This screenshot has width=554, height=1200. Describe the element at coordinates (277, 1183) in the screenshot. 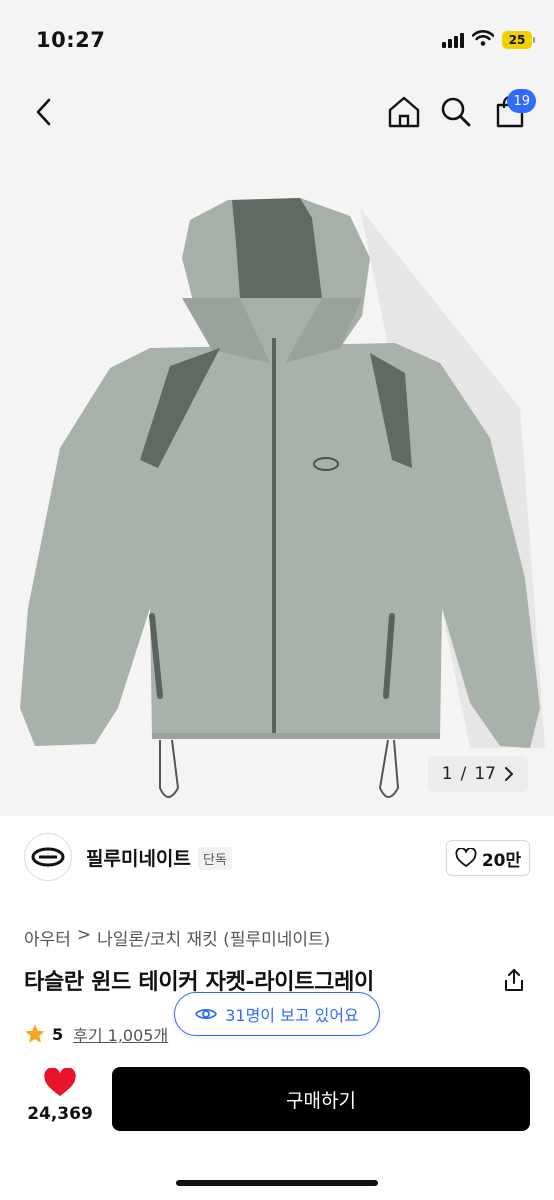

I see `home-indicator` at that location.